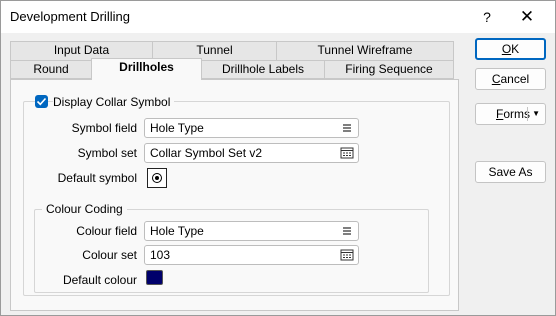 The height and width of the screenshot is (316, 556). What do you see at coordinates (251, 128) in the screenshot?
I see `symbol-field-input: Hole Type` at bounding box center [251, 128].